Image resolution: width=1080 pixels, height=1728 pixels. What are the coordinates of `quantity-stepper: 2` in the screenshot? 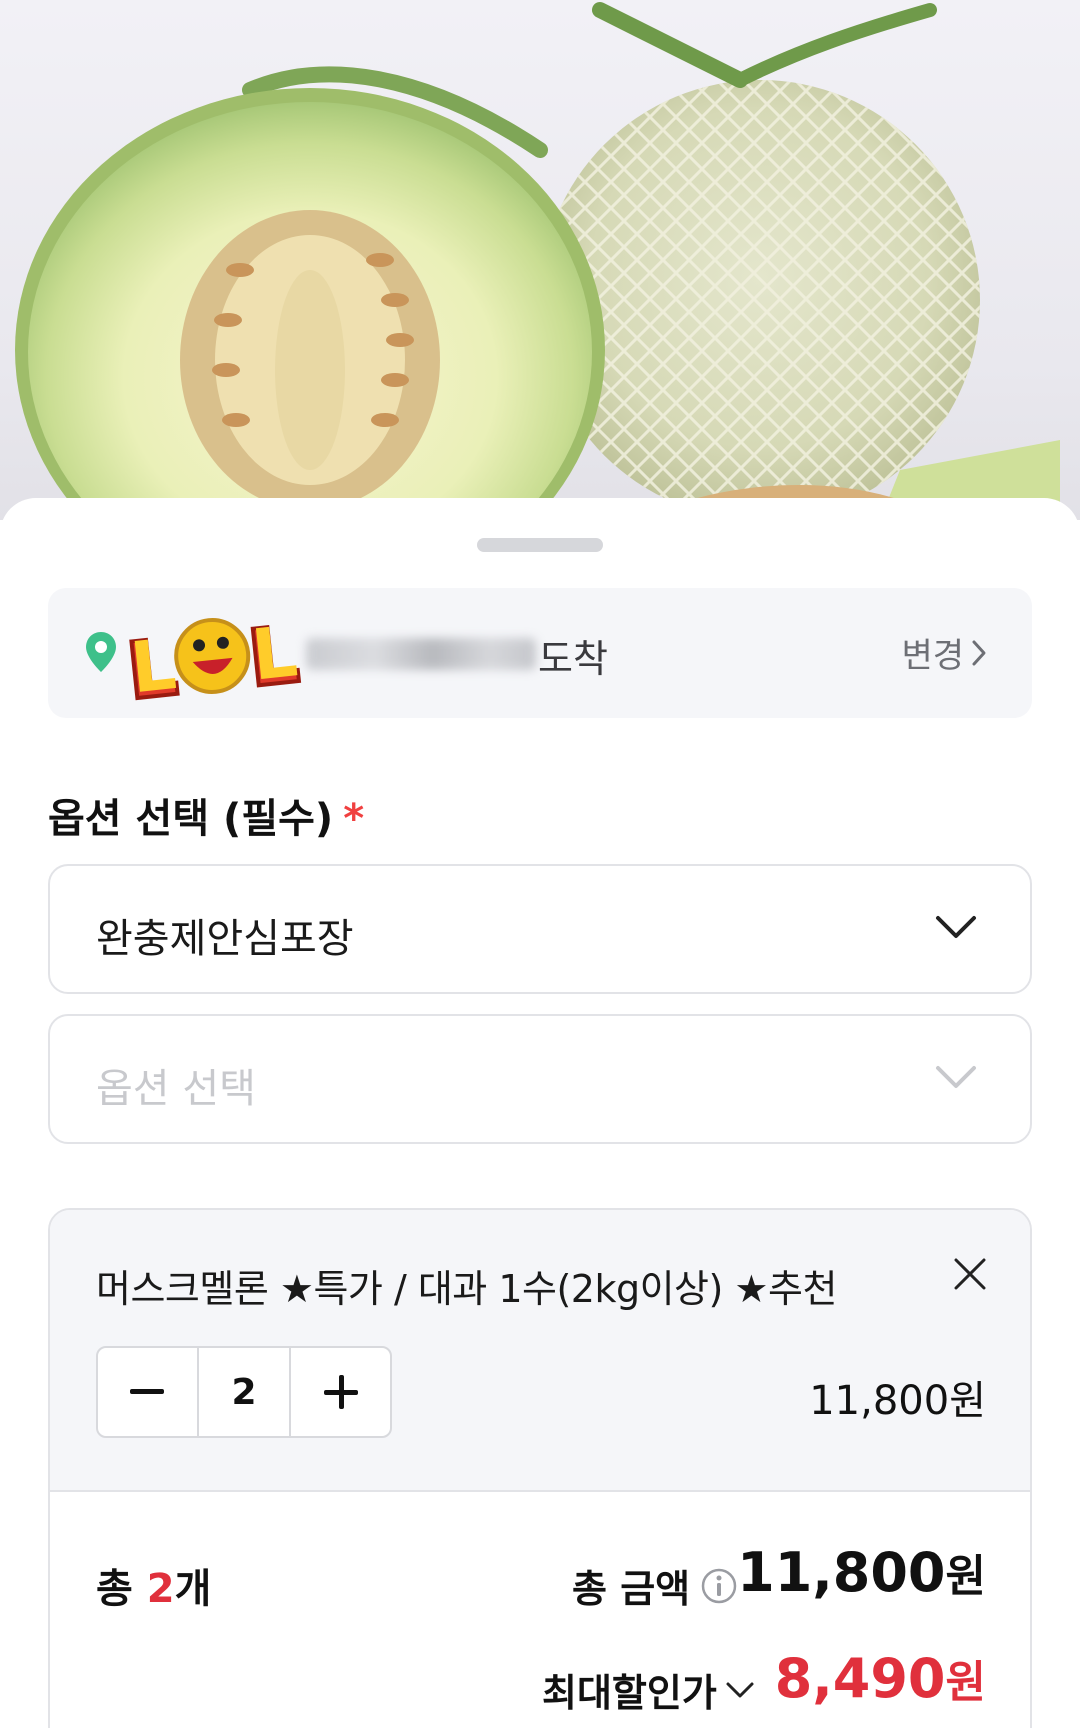 It's located at (244, 1392).